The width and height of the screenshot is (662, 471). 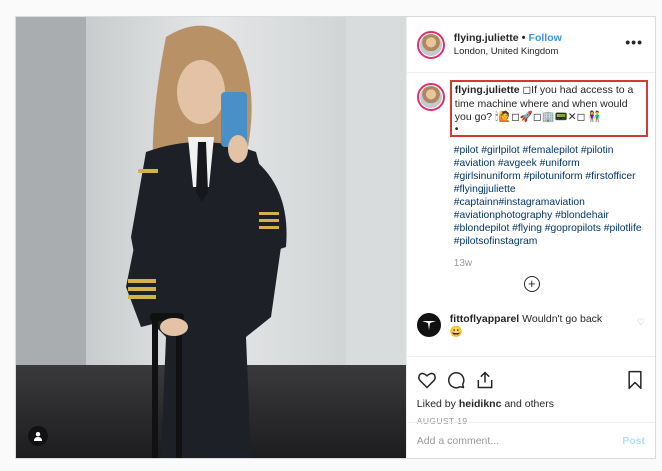 What do you see at coordinates (531, 284) in the screenshot?
I see `load-more-comments-icon: +` at bounding box center [531, 284].